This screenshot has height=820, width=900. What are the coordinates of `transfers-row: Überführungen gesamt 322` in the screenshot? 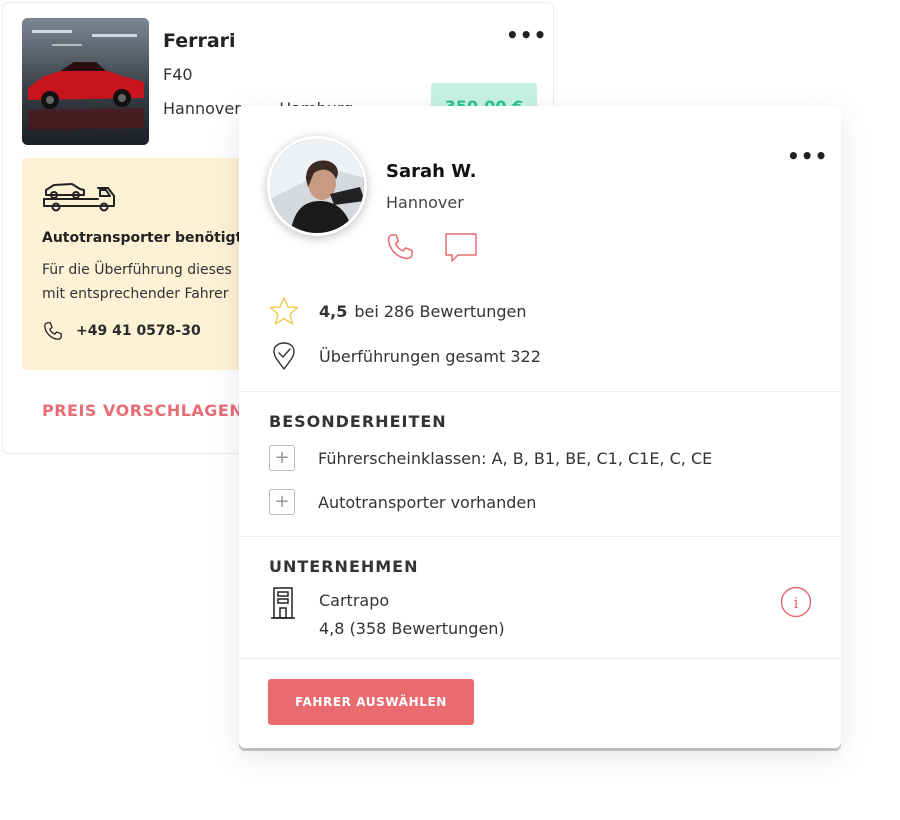 It's located at (405, 356).